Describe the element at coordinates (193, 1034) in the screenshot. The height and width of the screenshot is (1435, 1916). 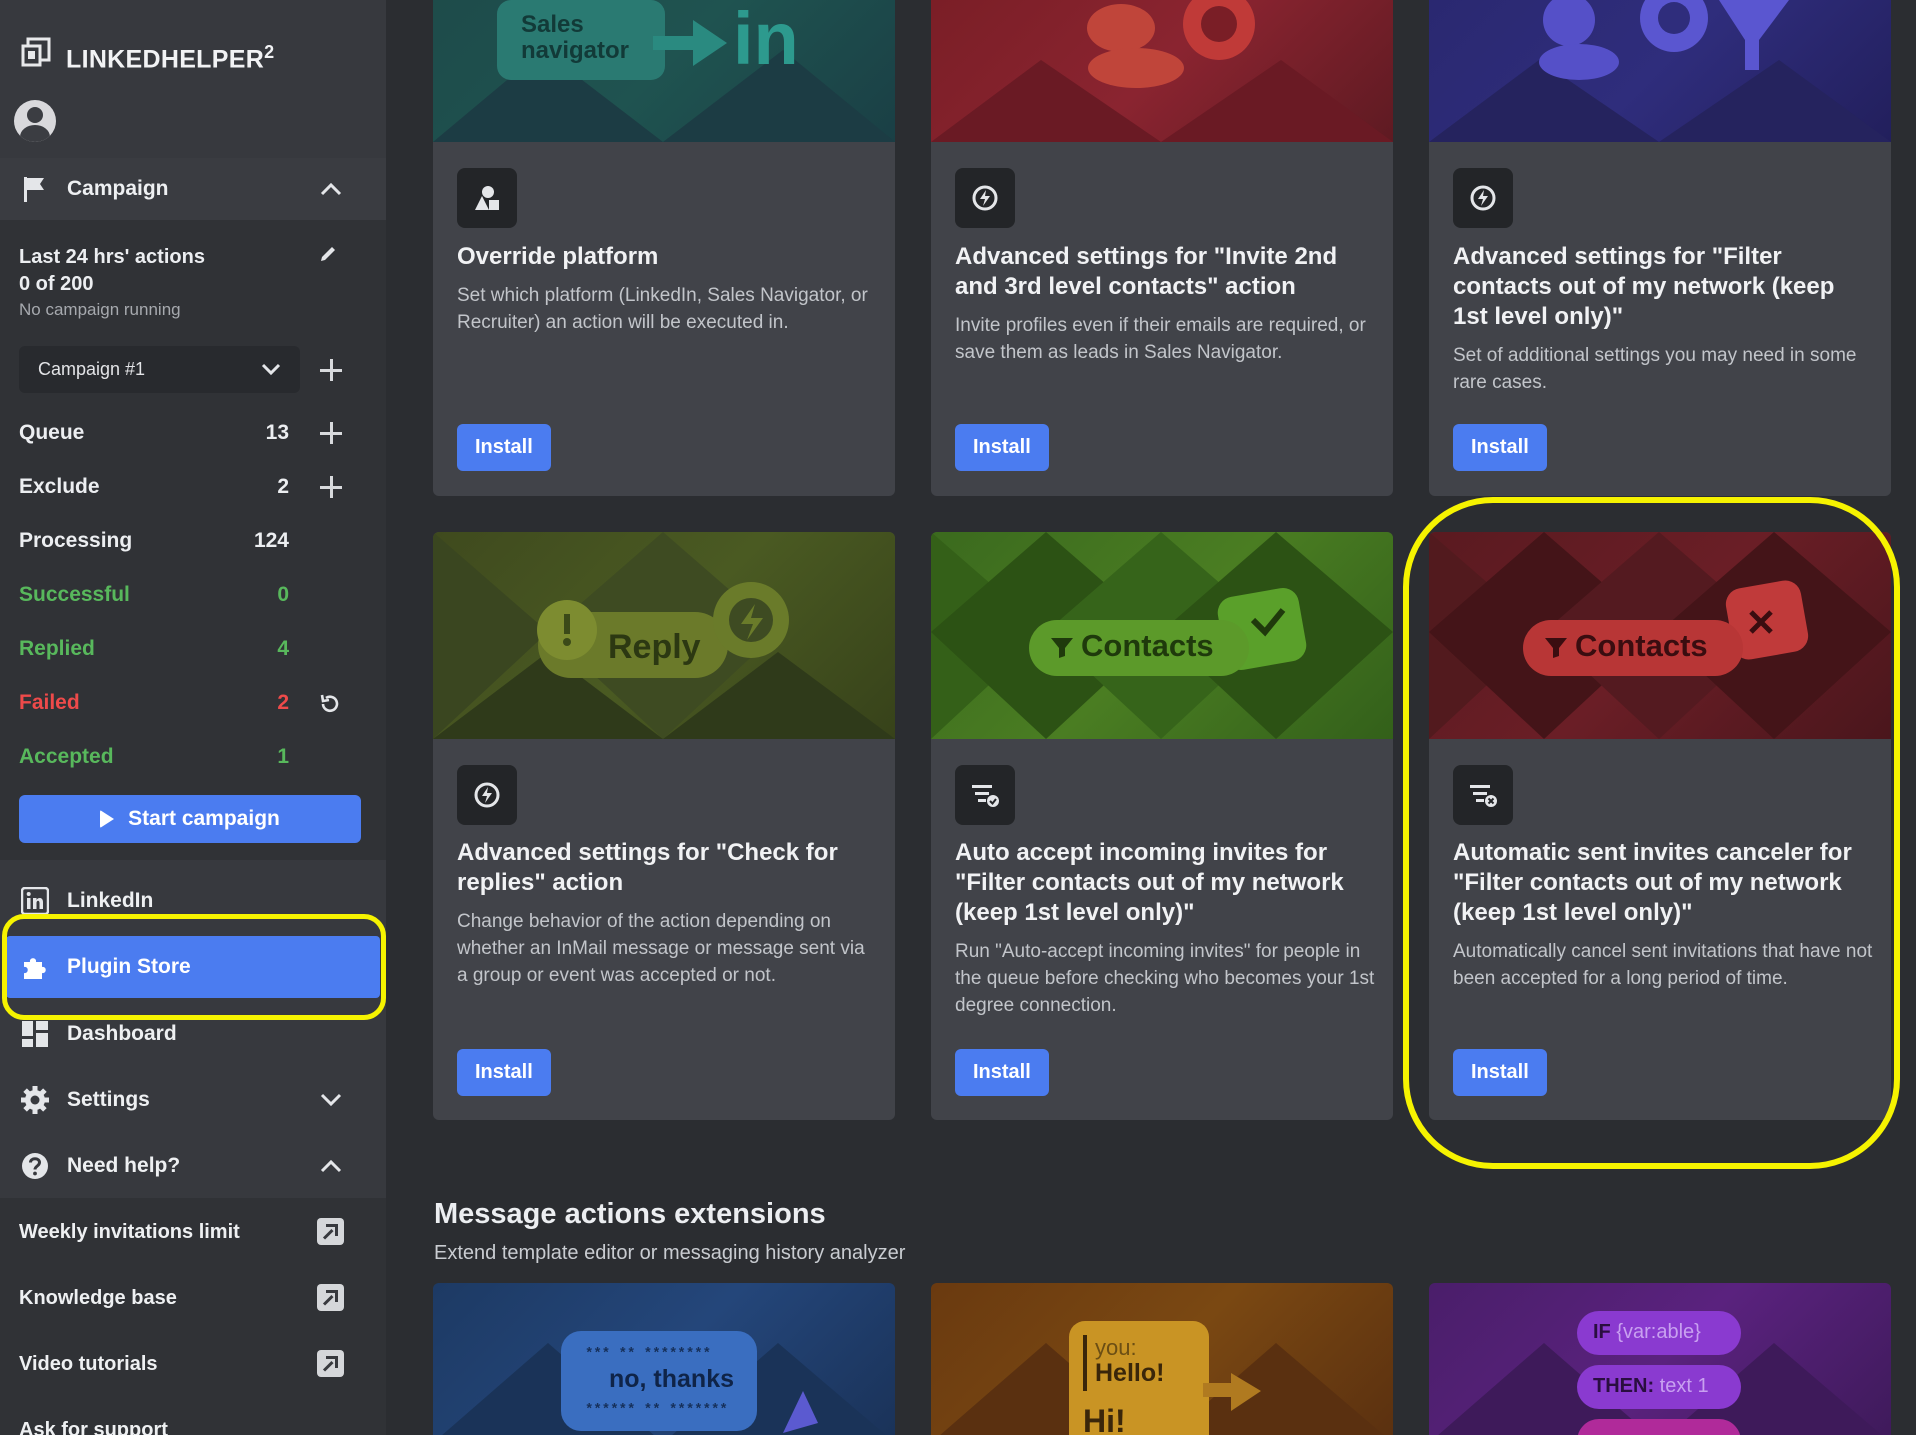
I see `nav-dashboard: Dashboard` at that location.